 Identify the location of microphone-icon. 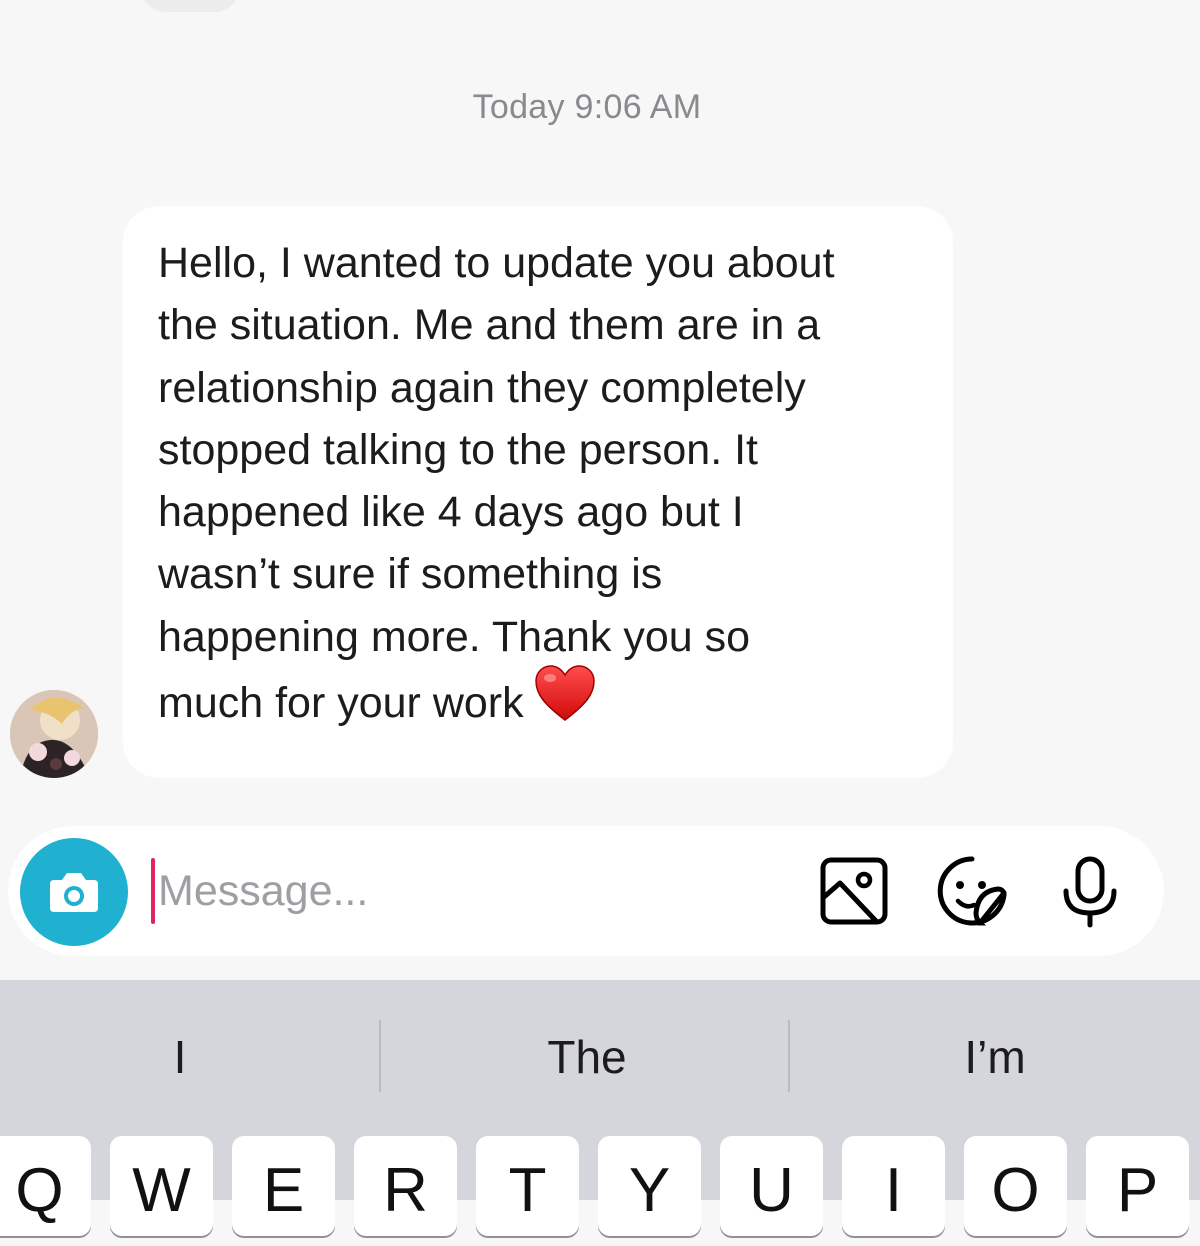
(1090, 891).